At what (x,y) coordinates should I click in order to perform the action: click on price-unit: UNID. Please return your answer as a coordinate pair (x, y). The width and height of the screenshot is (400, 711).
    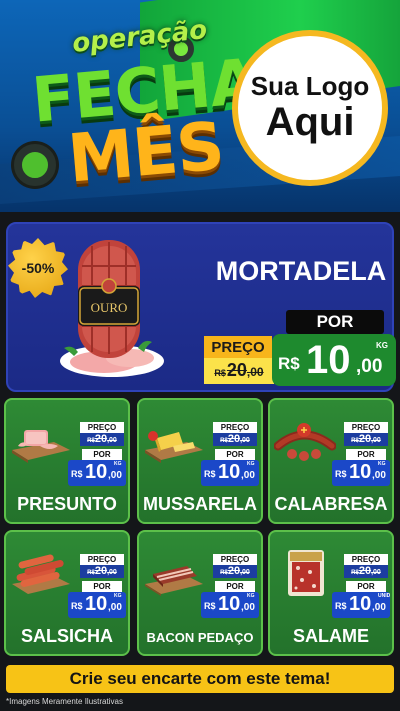
    Looking at the image, I should click on (384, 596).